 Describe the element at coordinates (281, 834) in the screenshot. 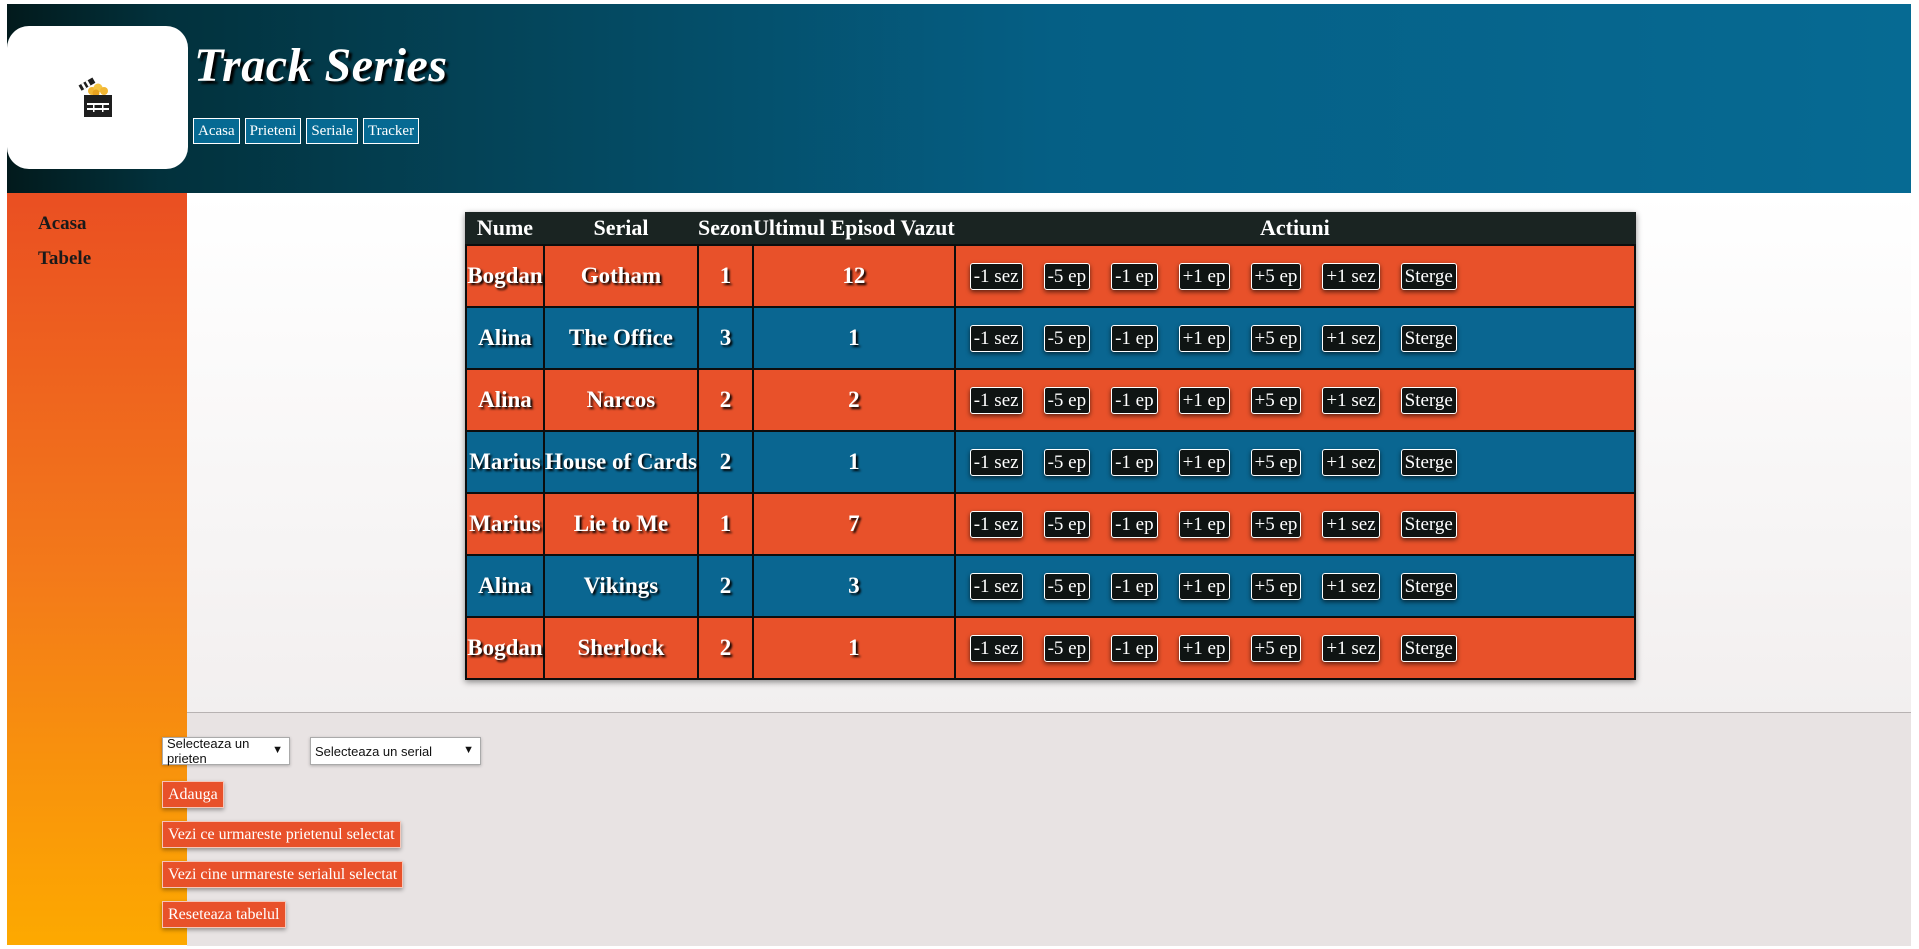

I see `view-friend-series-button: Vezi ce urmareste prietenul selectat` at that location.